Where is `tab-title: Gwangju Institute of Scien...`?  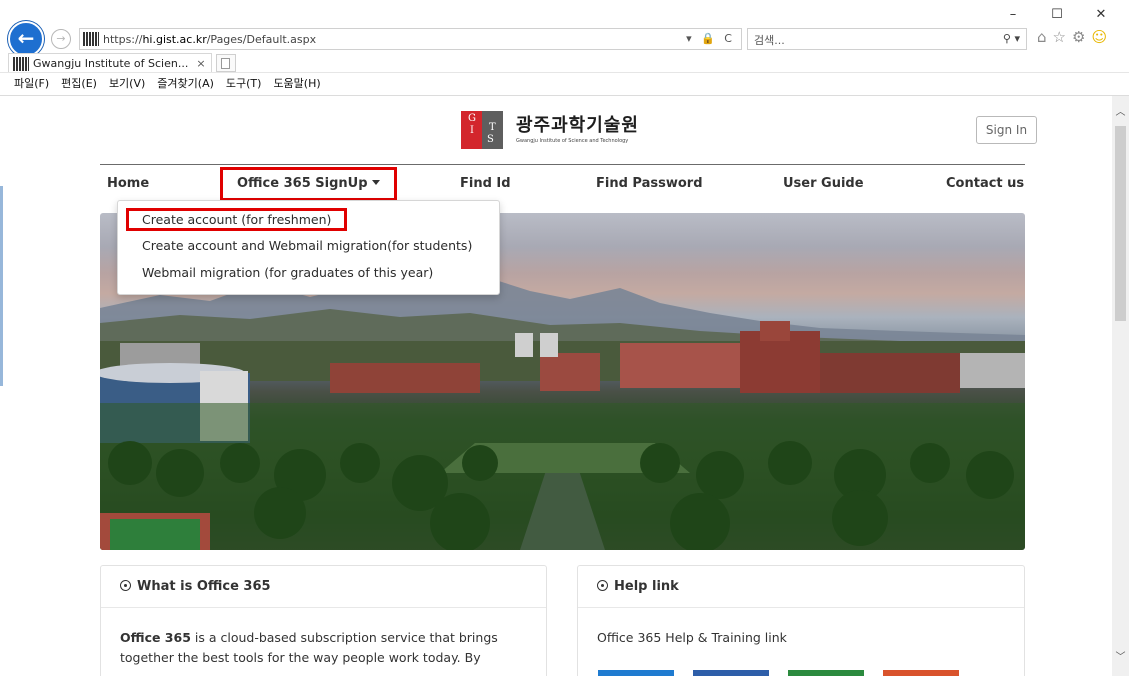 tab-title: Gwangju Institute of Scien... is located at coordinates (111, 63).